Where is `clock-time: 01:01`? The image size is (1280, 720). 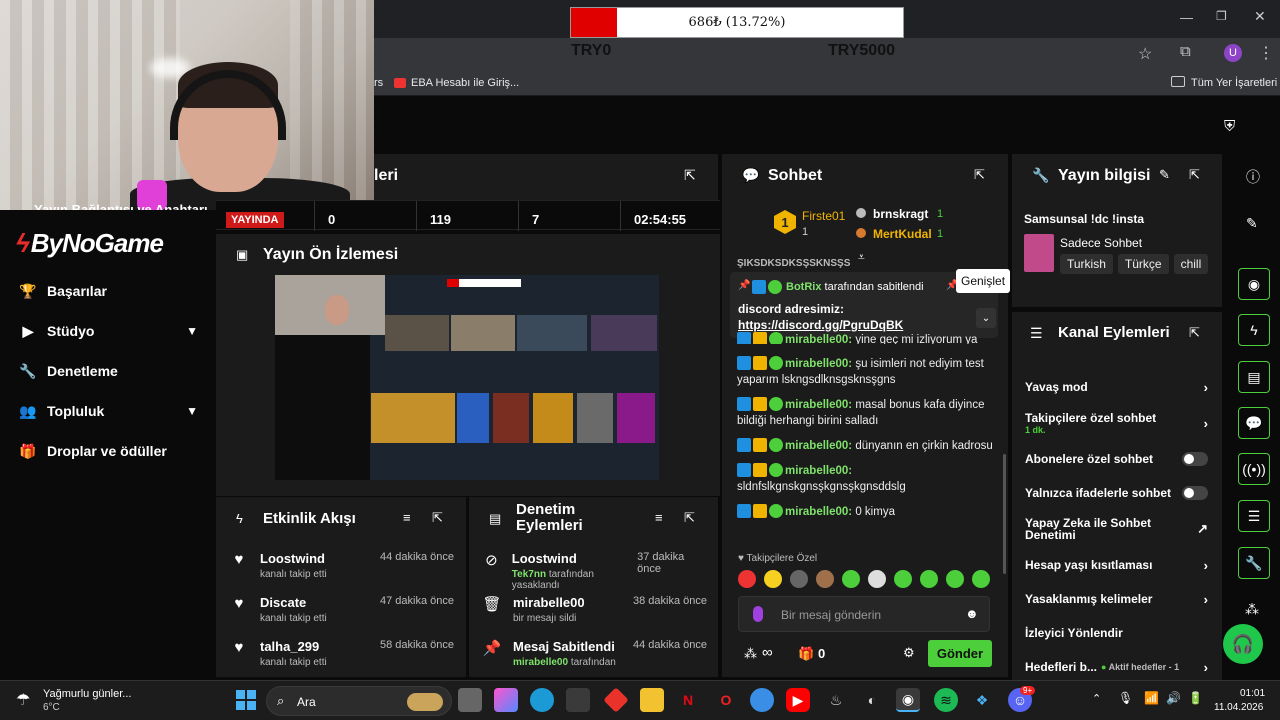
clock-time: 01:01 is located at coordinates (1252, 693).